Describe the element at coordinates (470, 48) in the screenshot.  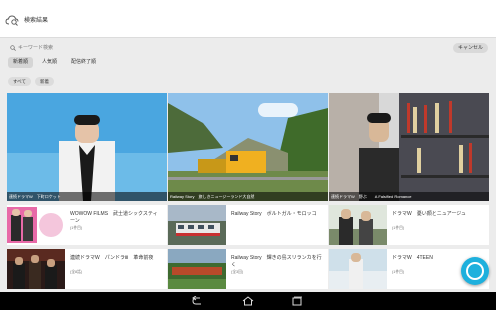
I see `cancel-button: キャンセル` at that location.